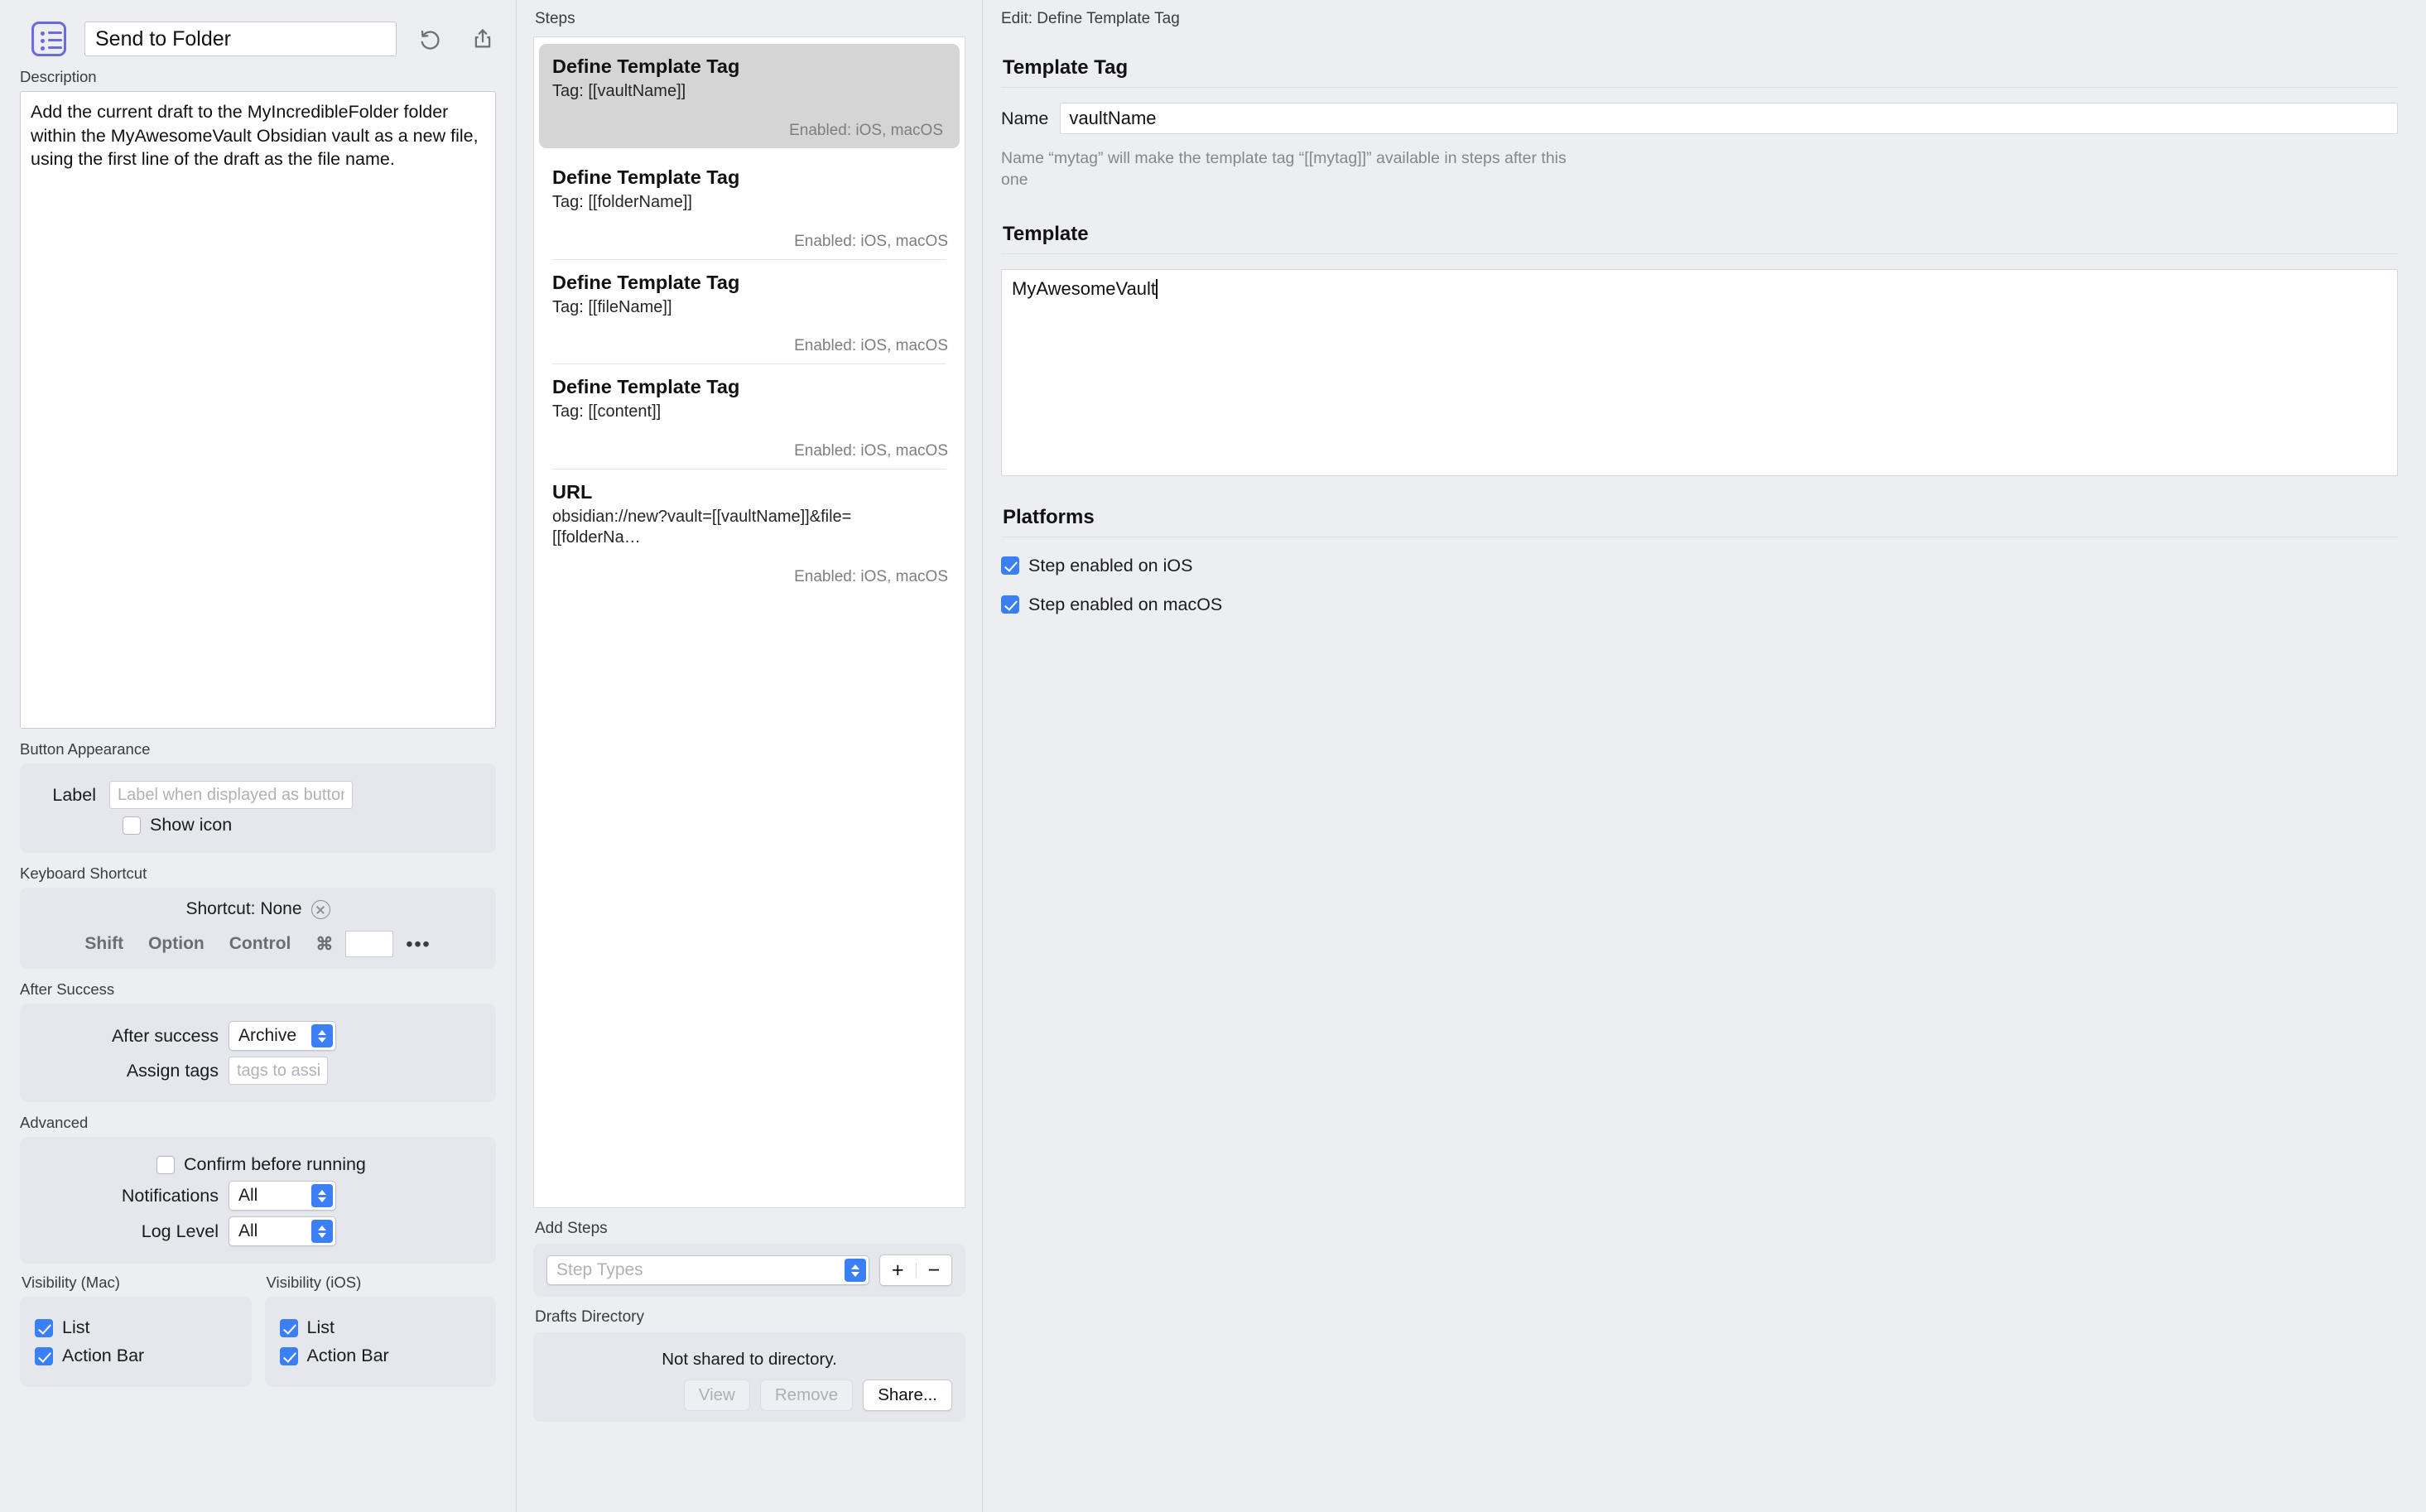 The height and width of the screenshot is (1512, 2426). Describe the element at coordinates (934, 1271) in the screenshot. I see `remove-step-button: −` at that location.